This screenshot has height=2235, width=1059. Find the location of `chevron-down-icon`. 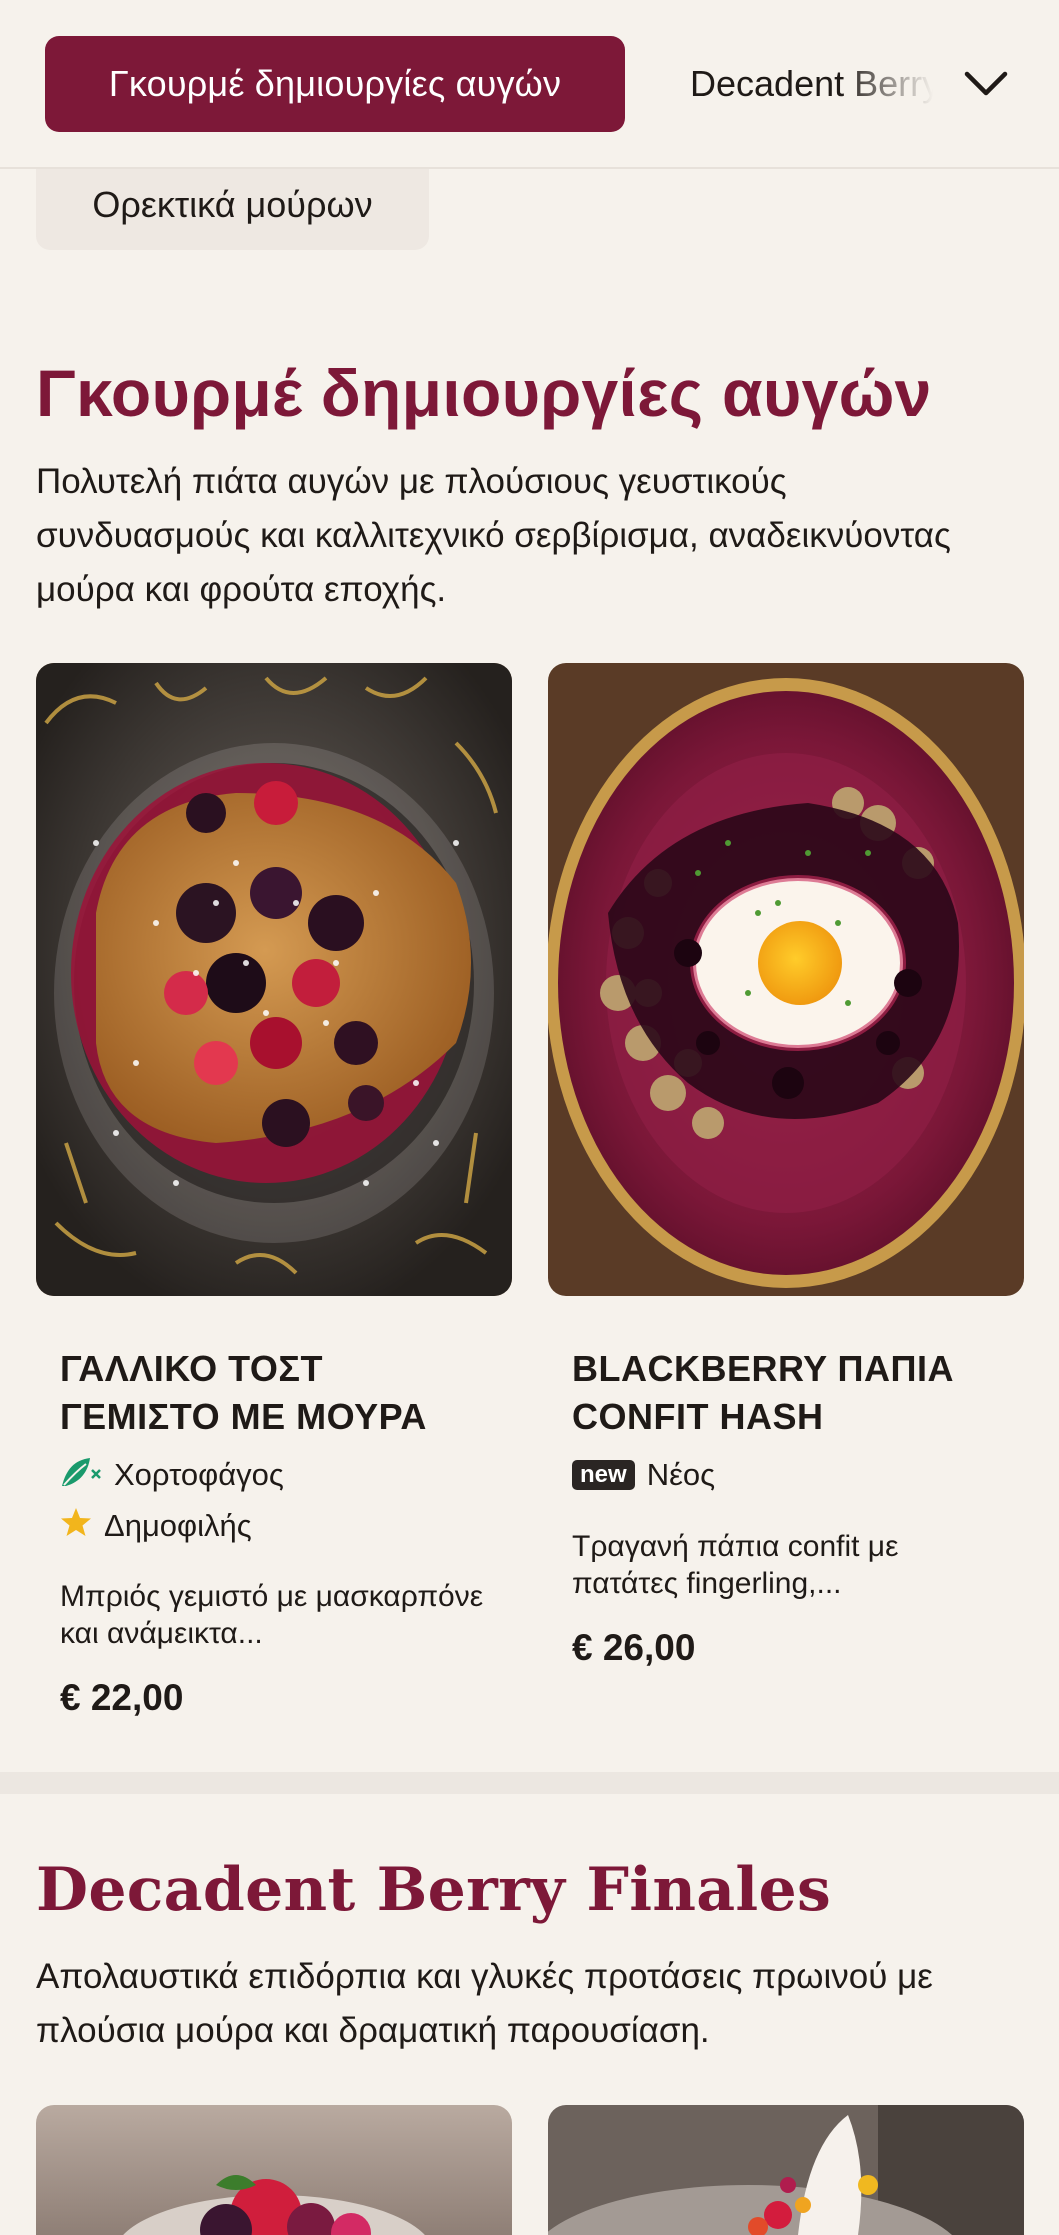

chevron-down-icon is located at coordinates (986, 84).